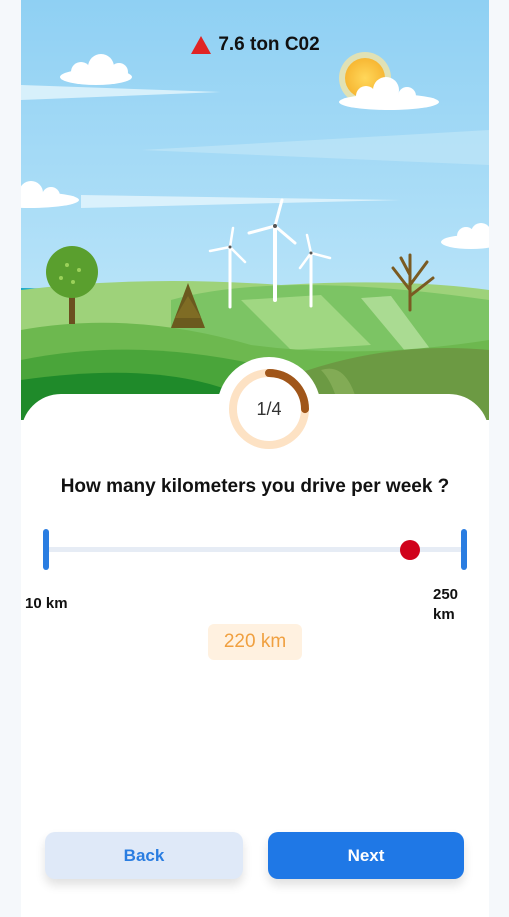  Describe the element at coordinates (201, 45) in the screenshot. I see `warning-triangle-icon` at that location.